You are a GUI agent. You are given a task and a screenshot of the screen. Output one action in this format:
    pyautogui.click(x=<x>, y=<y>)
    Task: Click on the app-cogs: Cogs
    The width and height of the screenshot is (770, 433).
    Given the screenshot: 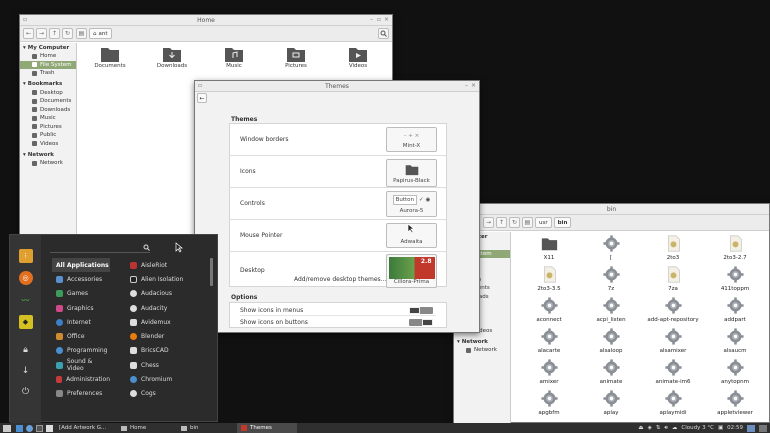 What is the action you would take?
    pyautogui.click(x=168, y=394)
    